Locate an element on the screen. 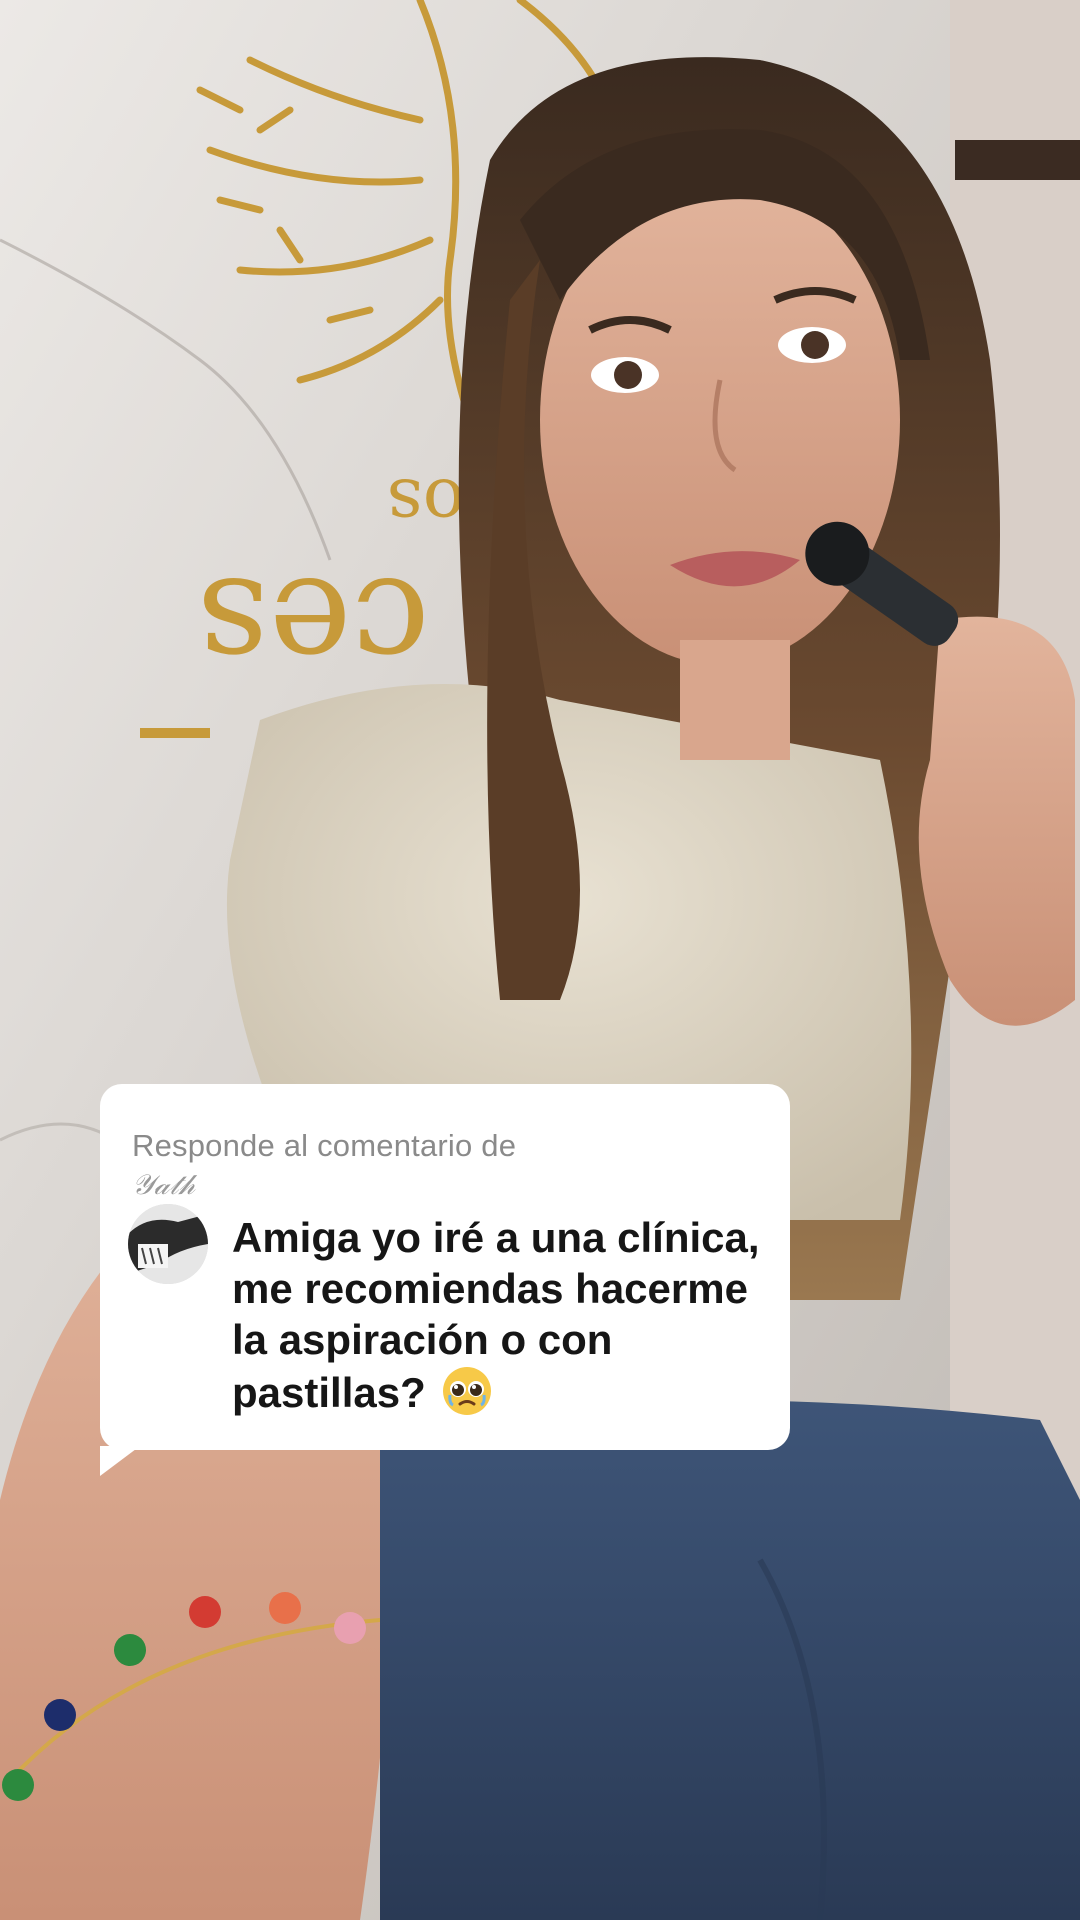 The width and height of the screenshot is (1080, 1920). reply-card-tail is located at coordinates (120, 1461).